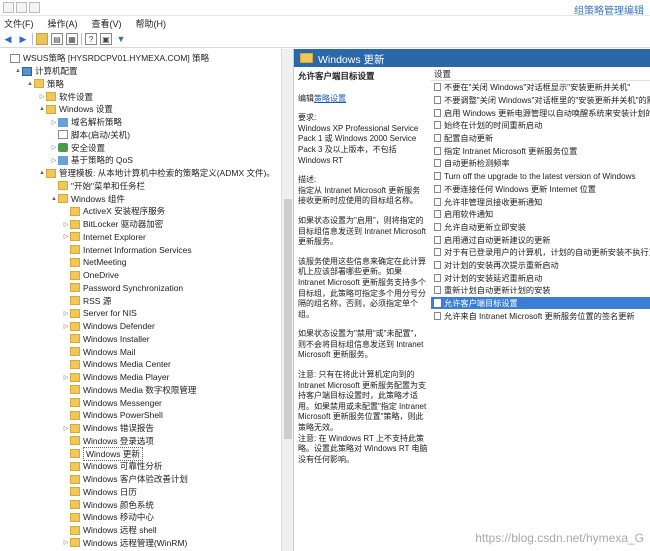 The width and height of the screenshot is (650, 551). I want to click on tree-item: ▷ Windows Defender, so click(108, 326).